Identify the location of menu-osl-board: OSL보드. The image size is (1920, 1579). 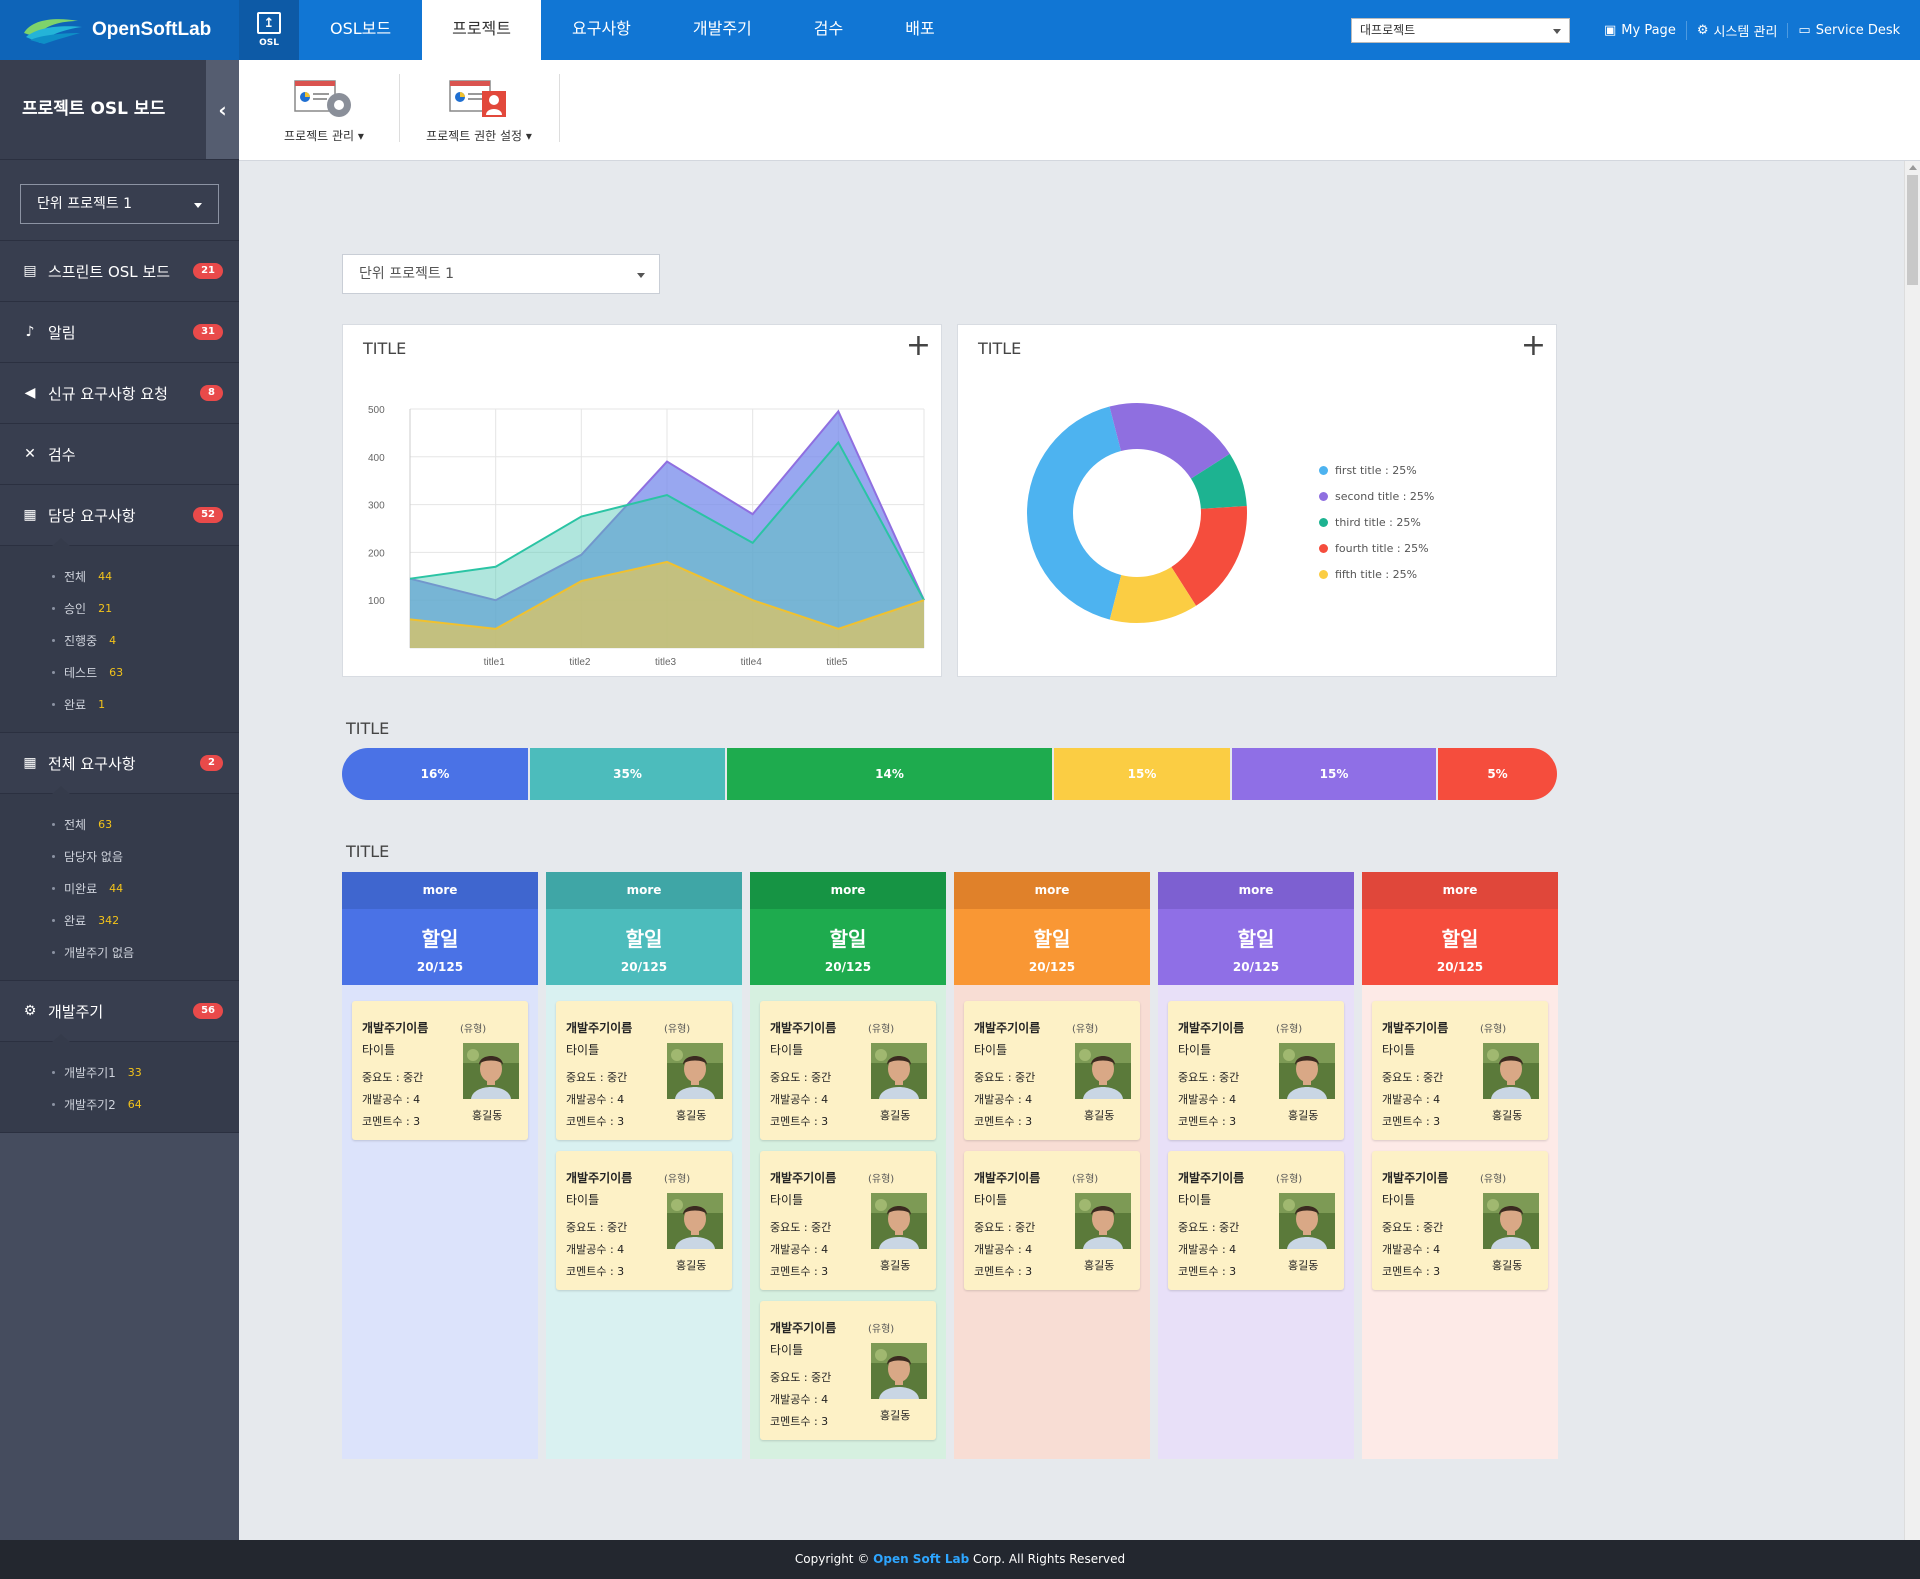
(360, 30).